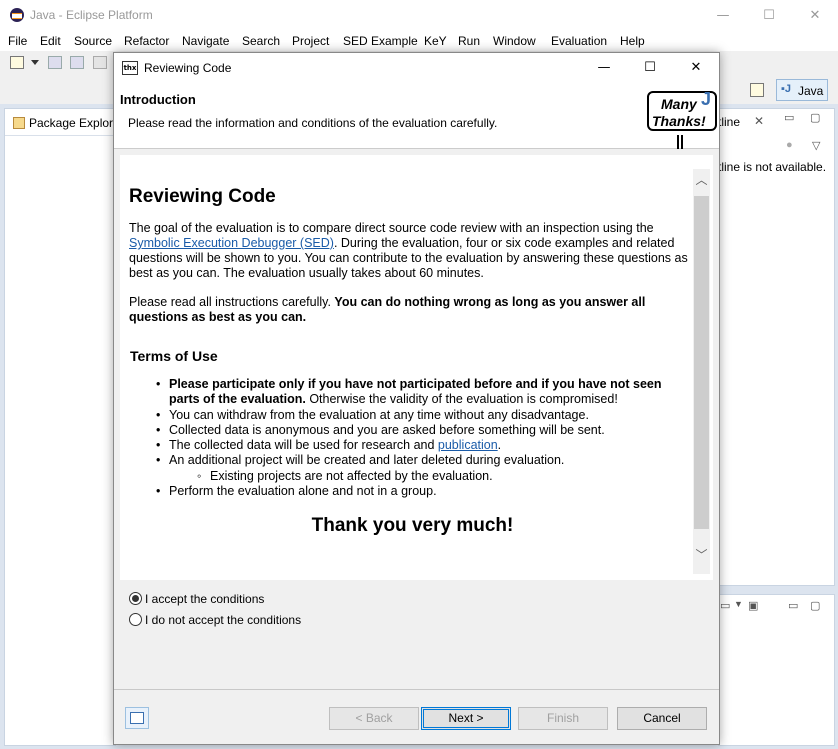 Image resolution: width=838 pixels, height=749 pixels. Describe the element at coordinates (374, 718) in the screenshot. I see `back-button: < Back` at that location.